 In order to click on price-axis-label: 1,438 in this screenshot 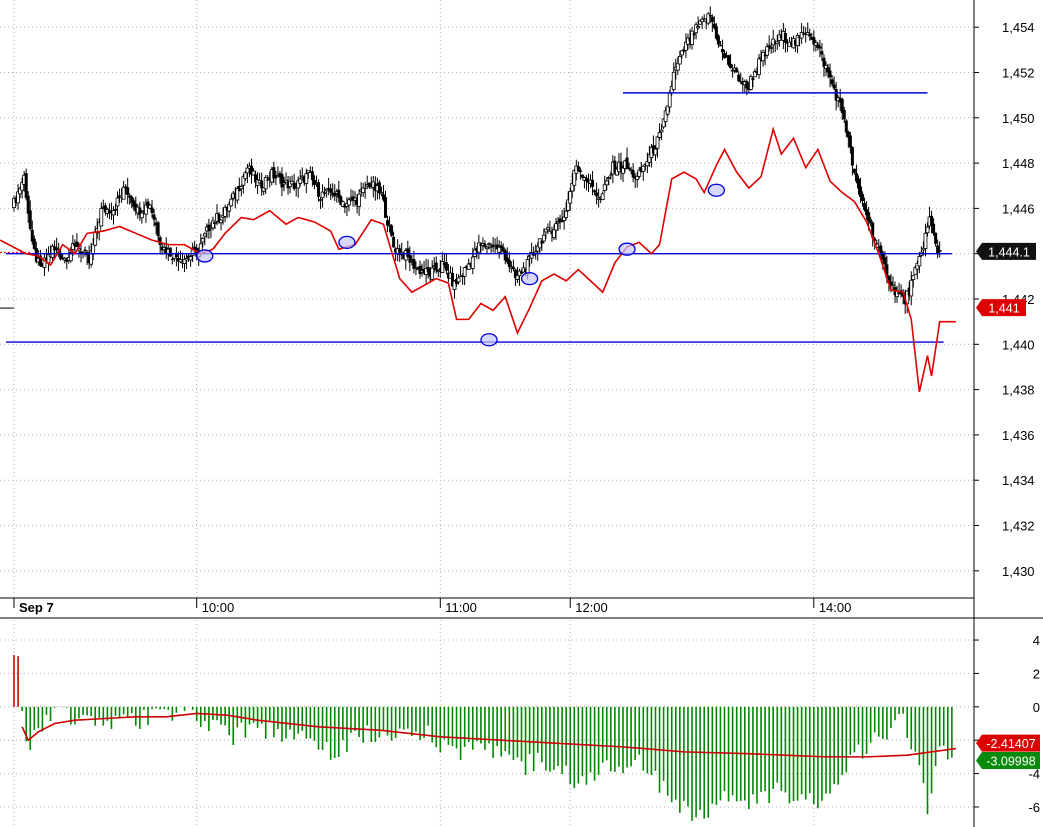, I will do `click(1018, 390)`.